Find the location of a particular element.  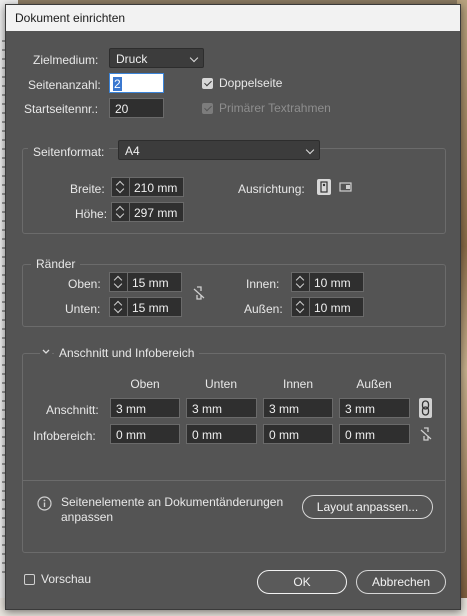

height-stepper: 297 mm is located at coordinates (147, 212).